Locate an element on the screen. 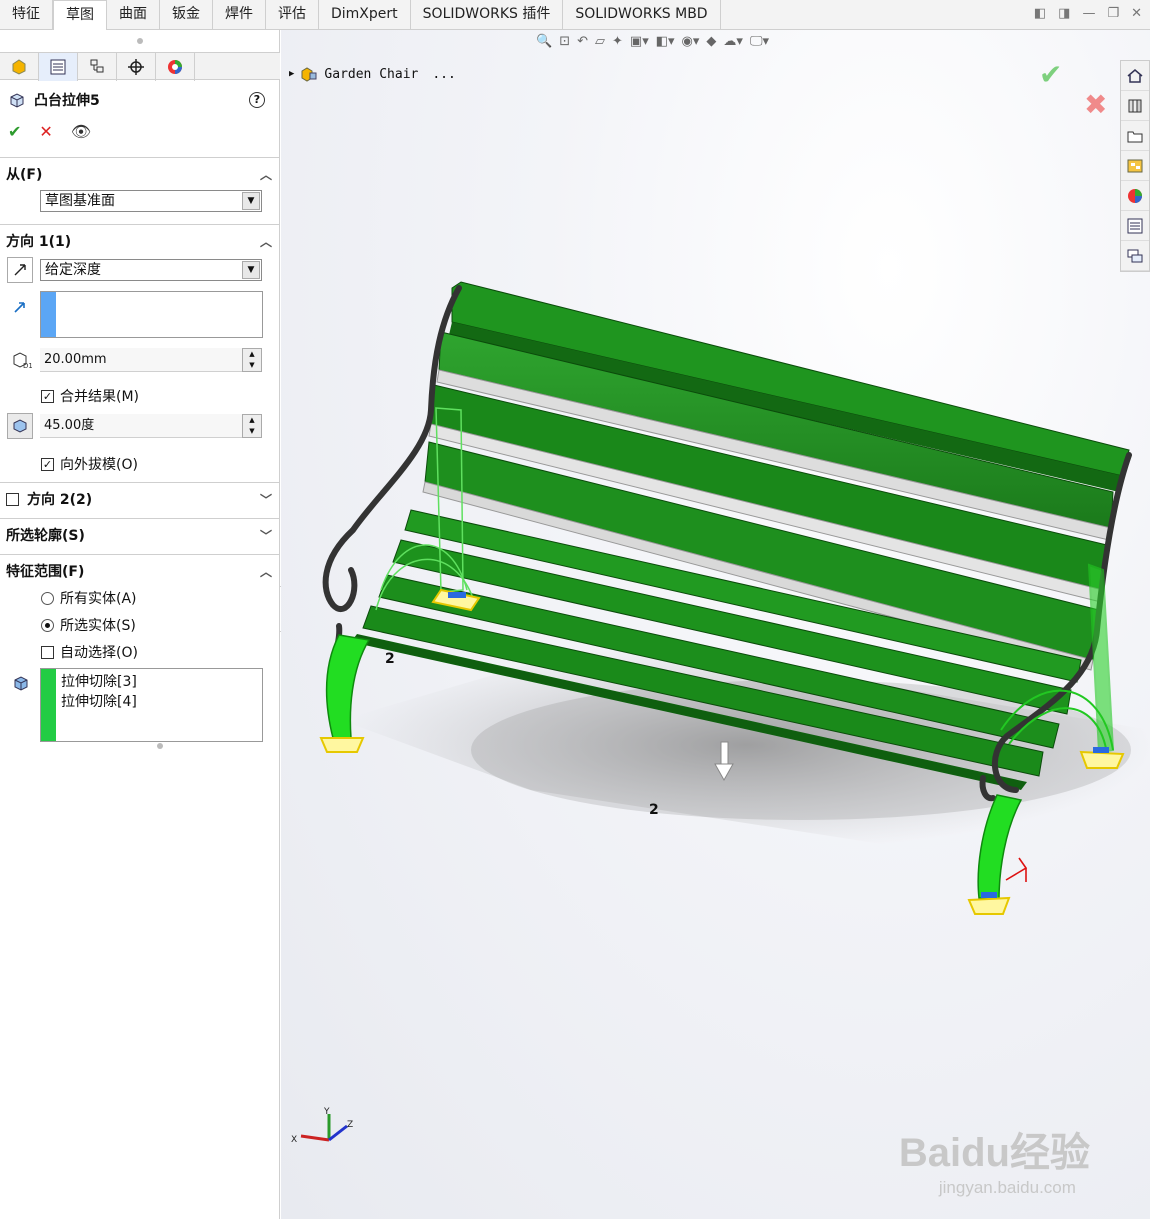 The image size is (1150, 1219). command-tab: 钣金 is located at coordinates (186, 14).